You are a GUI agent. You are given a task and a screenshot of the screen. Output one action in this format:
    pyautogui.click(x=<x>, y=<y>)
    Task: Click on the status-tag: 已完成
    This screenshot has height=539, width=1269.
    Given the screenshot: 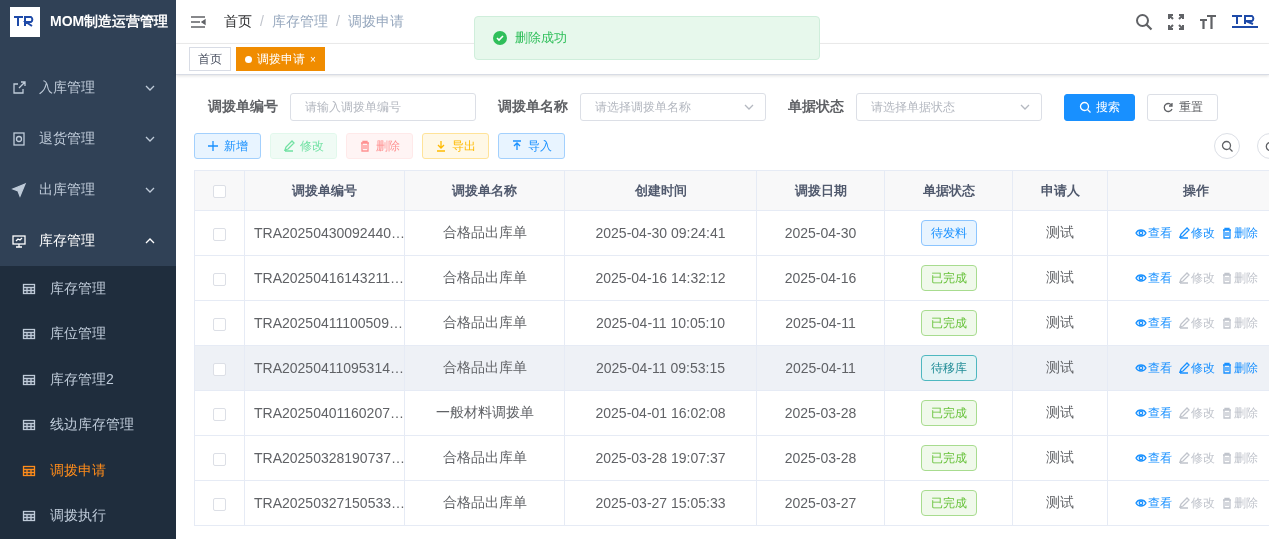 What is the action you would take?
    pyautogui.click(x=948, y=413)
    